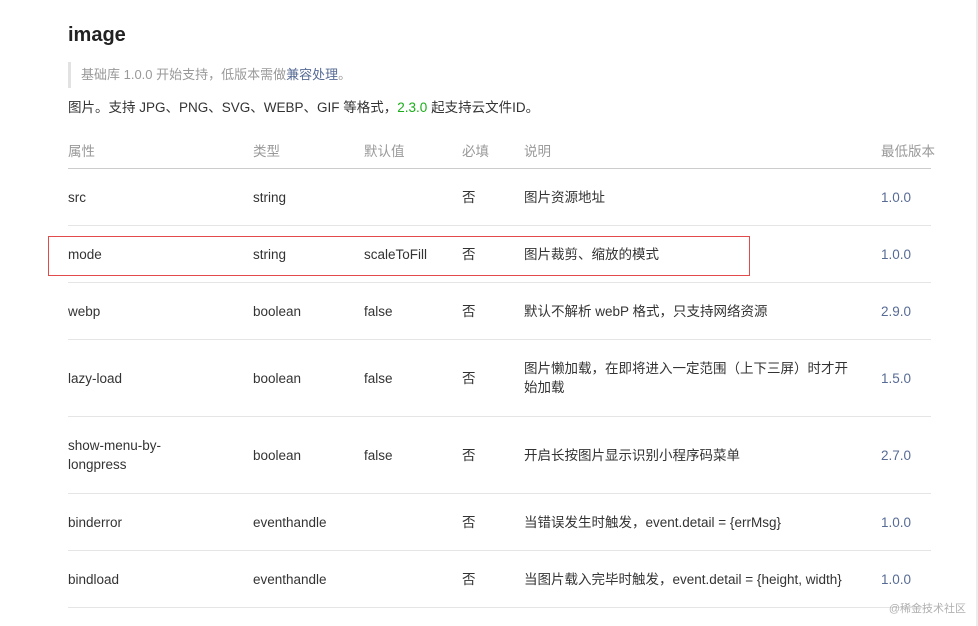  Describe the element at coordinates (475, 151) in the screenshot. I see `header-required: 必填` at that location.